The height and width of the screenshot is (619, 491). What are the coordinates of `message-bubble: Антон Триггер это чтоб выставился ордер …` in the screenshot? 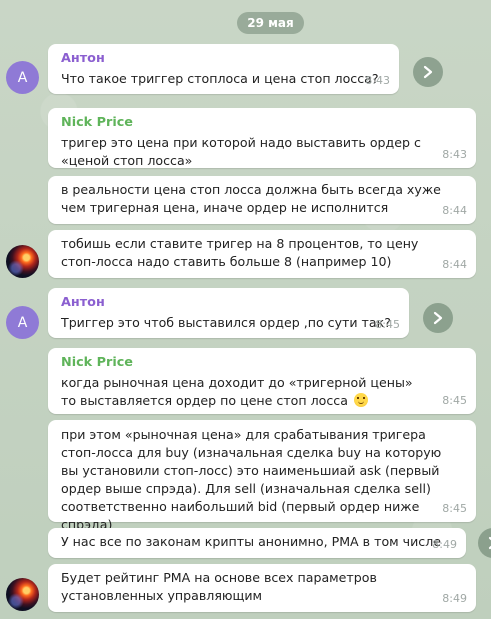 It's located at (228, 313).